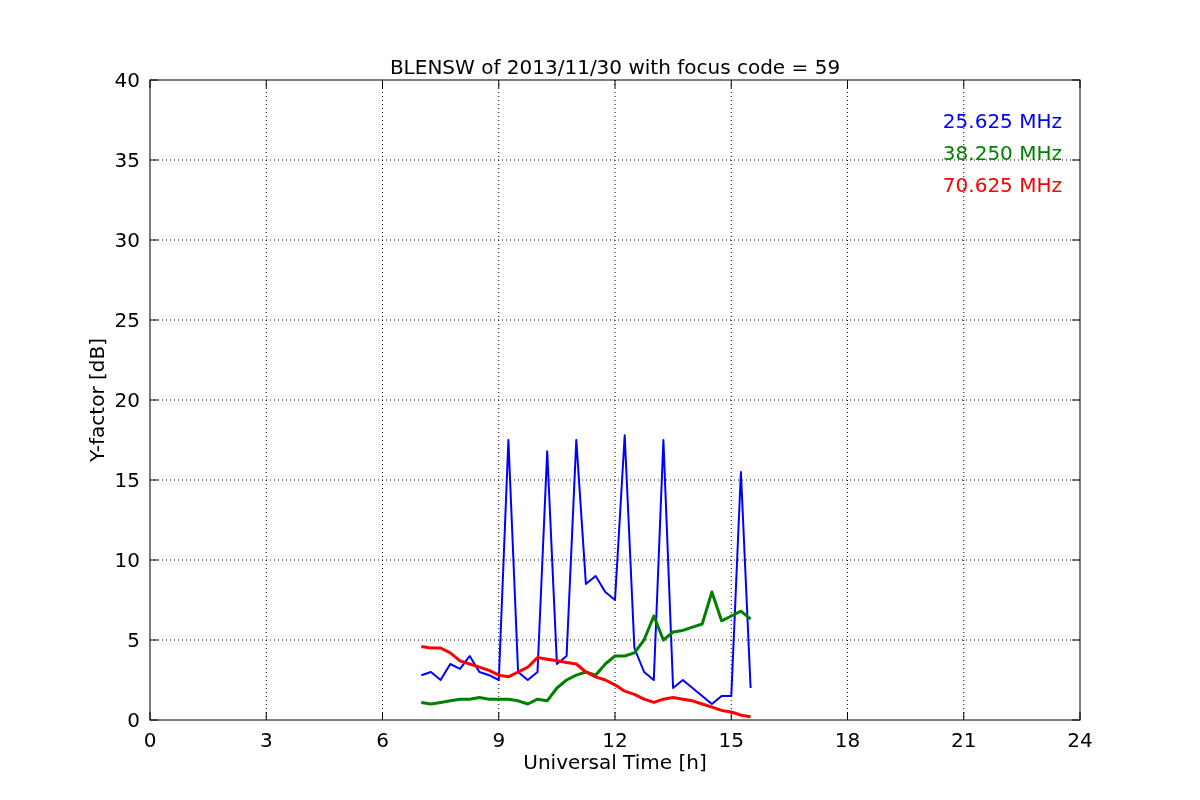 This screenshot has height=800, width=1200. What do you see at coordinates (615, 67) in the screenshot?
I see `chart-title: BLENSW of 2013/11/30 with focus code = 59` at bounding box center [615, 67].